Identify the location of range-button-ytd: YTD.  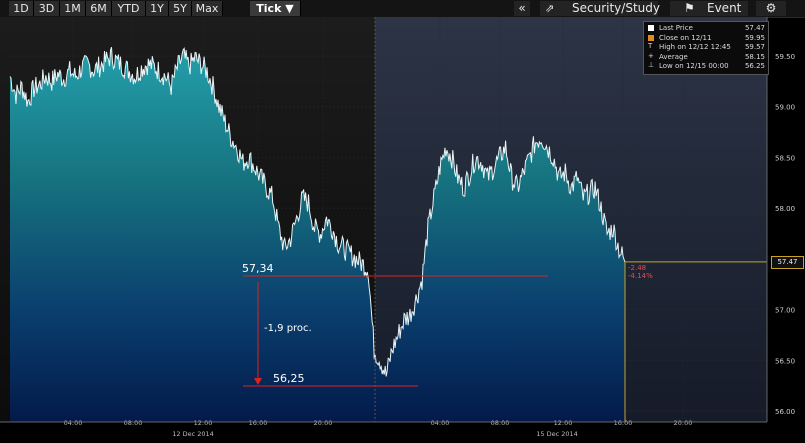
(129, 8).